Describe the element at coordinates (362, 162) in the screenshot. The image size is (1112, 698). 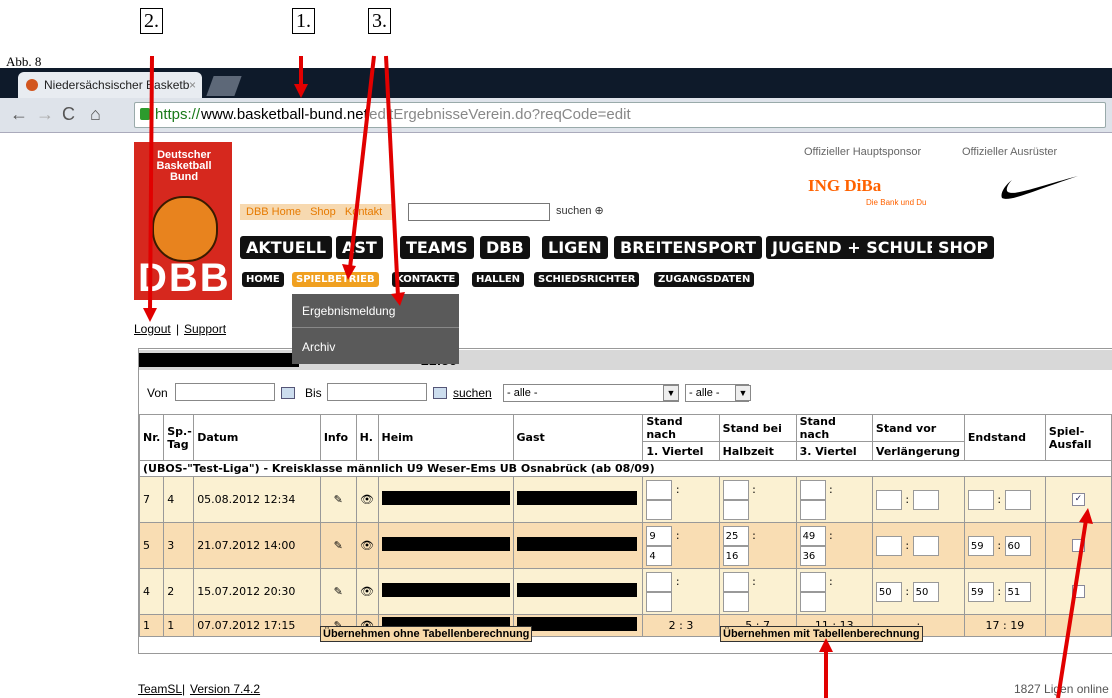
I see `arrow-3a` at that location.